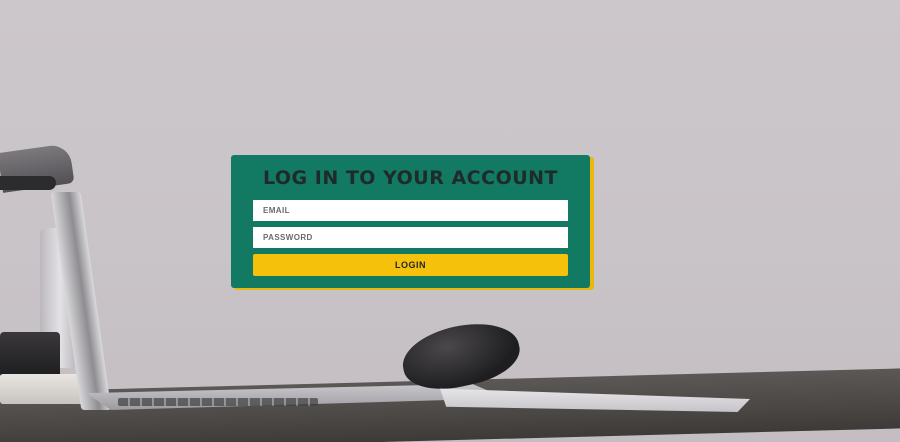 The image size is (900, 442). Describe the element at coordinates (410, 210) in the screenshot. I see `email-field` at that location.